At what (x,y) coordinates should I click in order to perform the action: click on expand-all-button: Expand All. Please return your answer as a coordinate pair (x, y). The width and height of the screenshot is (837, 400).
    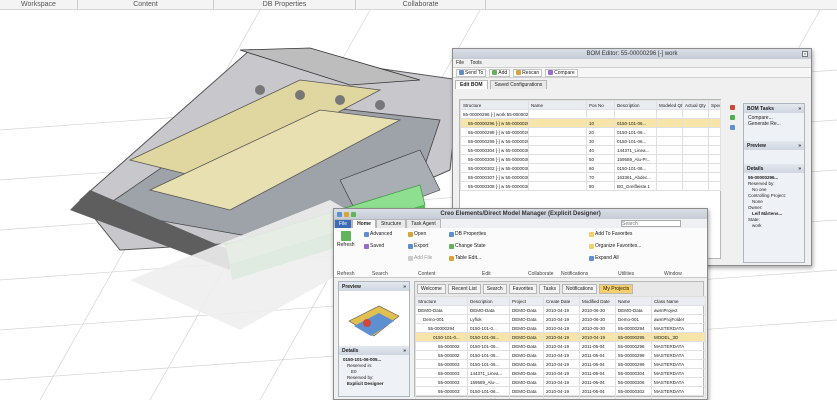
    Looking at the image, I should click on (604, 258).